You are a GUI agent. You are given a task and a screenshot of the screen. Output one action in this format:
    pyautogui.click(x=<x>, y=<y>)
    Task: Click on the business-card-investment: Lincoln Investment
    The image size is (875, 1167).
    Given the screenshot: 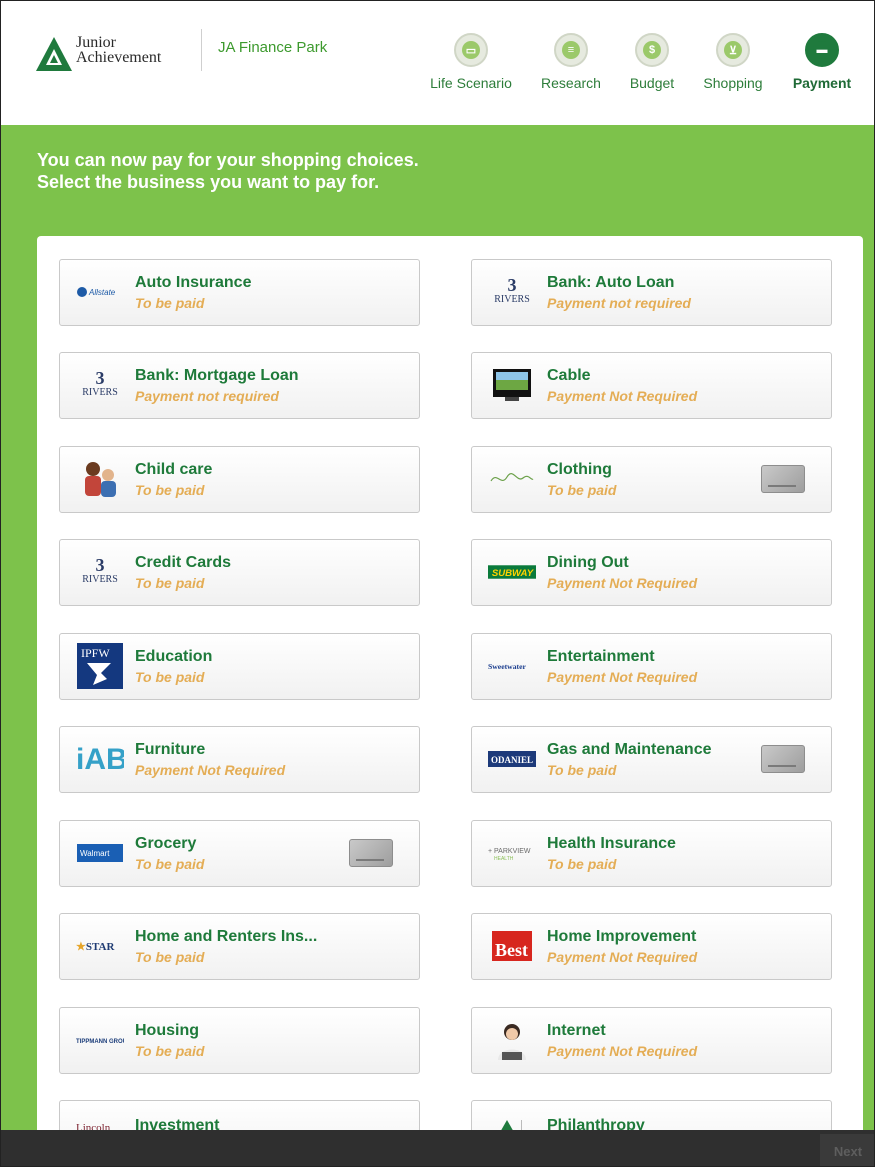 What is the action you would take?
    pyautogui.click(x=239, y=1115)
    